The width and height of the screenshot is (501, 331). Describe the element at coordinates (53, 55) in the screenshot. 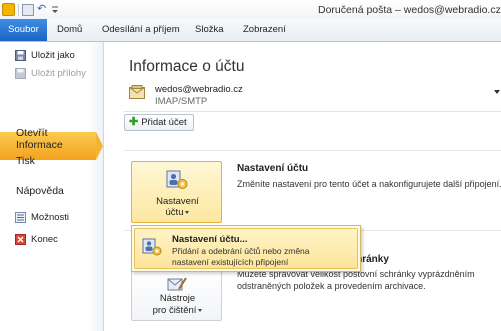

I see `save-as-label: Uložit jako` at that location.